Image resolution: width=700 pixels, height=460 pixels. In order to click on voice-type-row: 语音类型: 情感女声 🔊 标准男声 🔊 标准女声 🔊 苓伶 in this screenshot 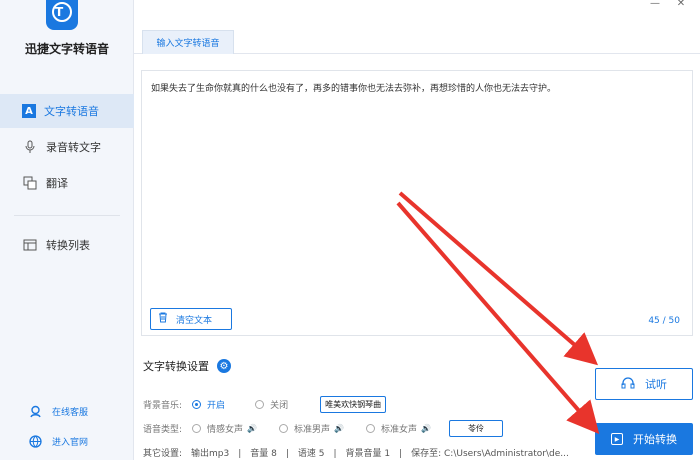, I will do `click(323, 428)`.